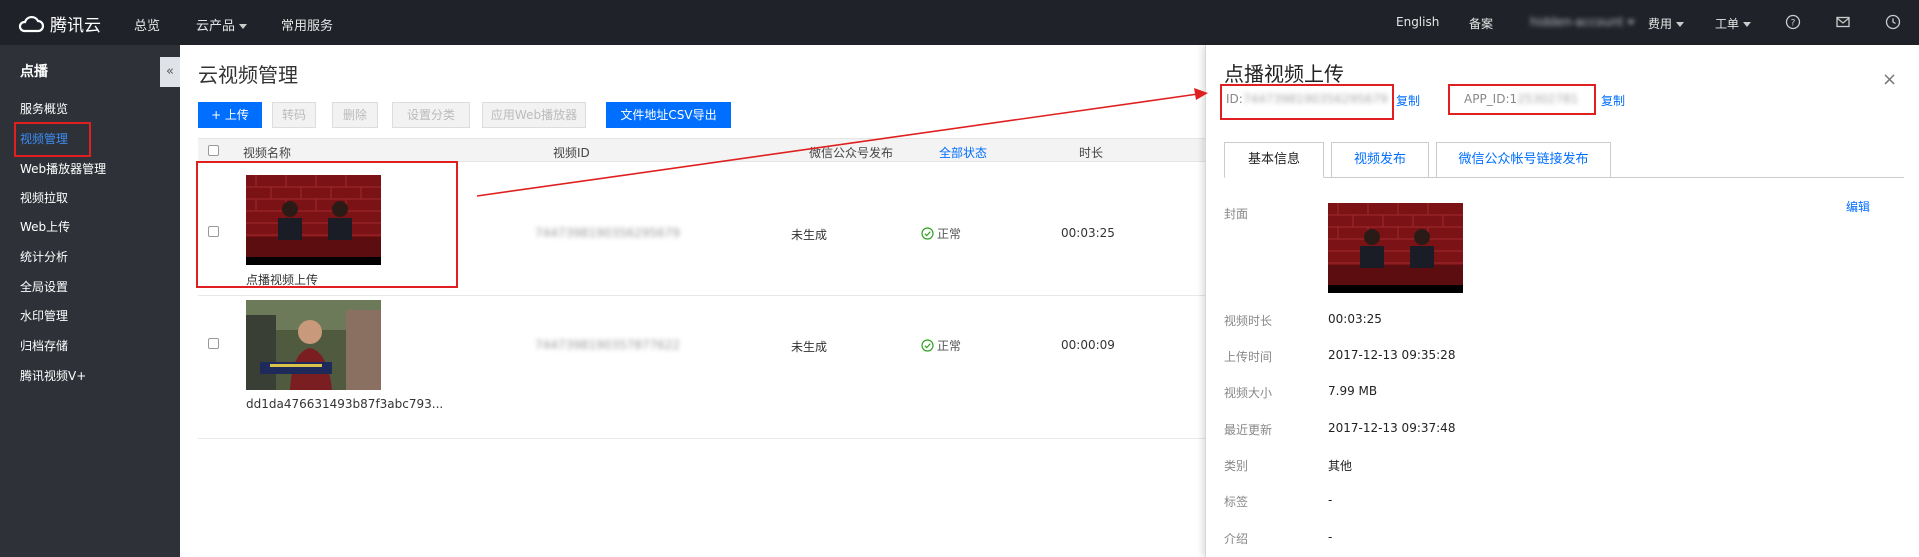  What do you see at coordinates (1355, 319) in the screenshot?
I see `field-value-duration: 00:03:25` at bounding box center [1355, 319].